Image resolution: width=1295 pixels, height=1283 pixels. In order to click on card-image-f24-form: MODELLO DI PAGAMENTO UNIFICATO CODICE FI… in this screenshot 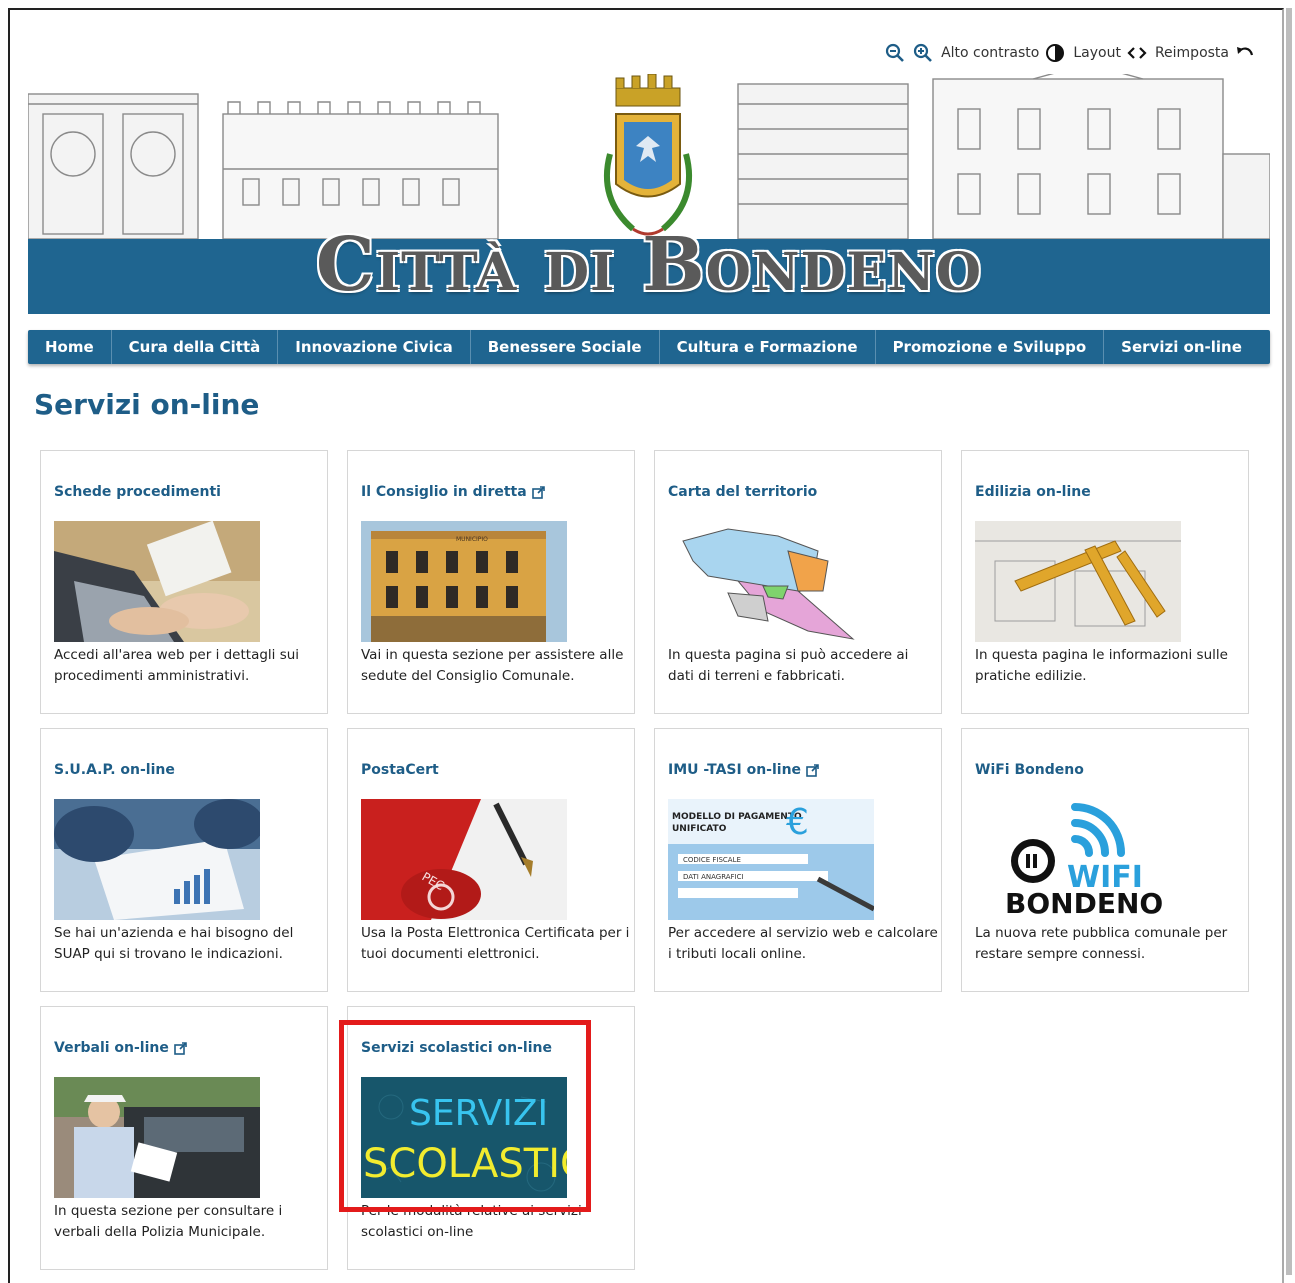, I will do `click(771, 859)`.